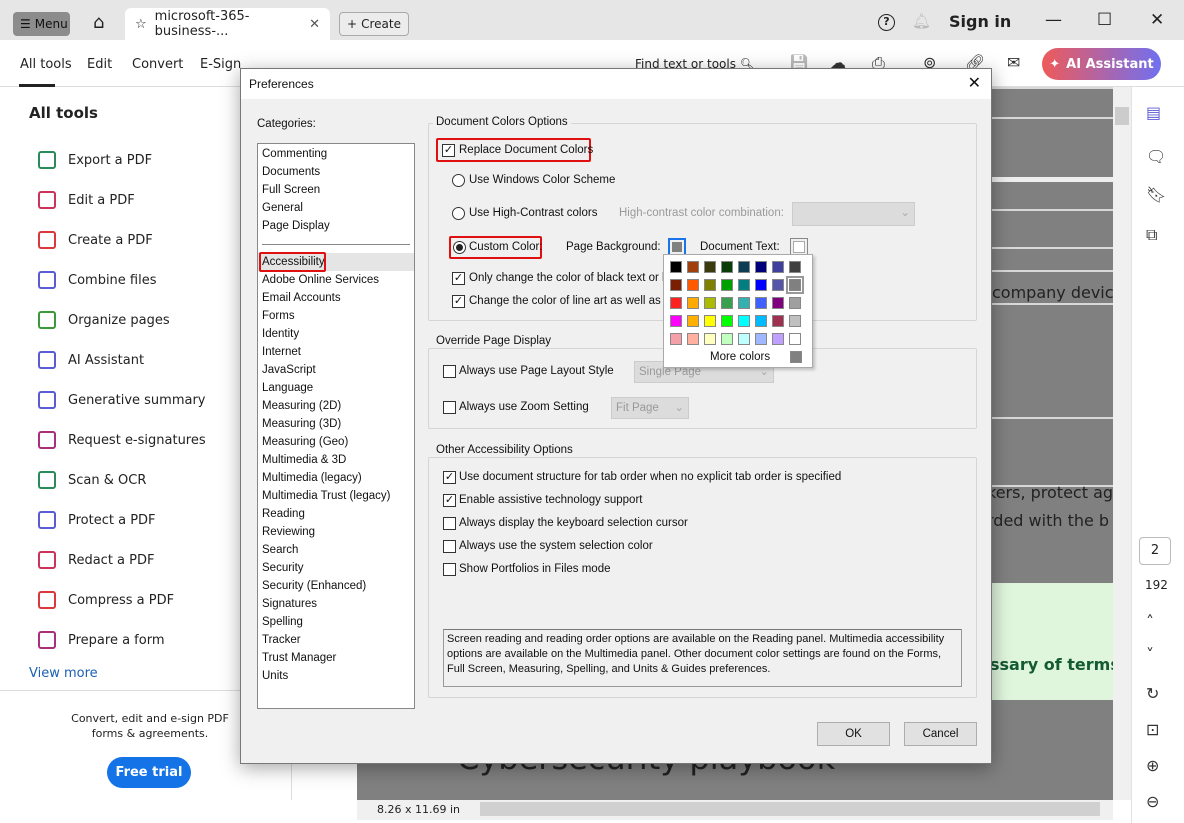 The image size is (1184, 823). Describe the element at coordinates (101, 640) in the screenshot. I see `tool-prepare-a-form: Prepare a form` at that location.